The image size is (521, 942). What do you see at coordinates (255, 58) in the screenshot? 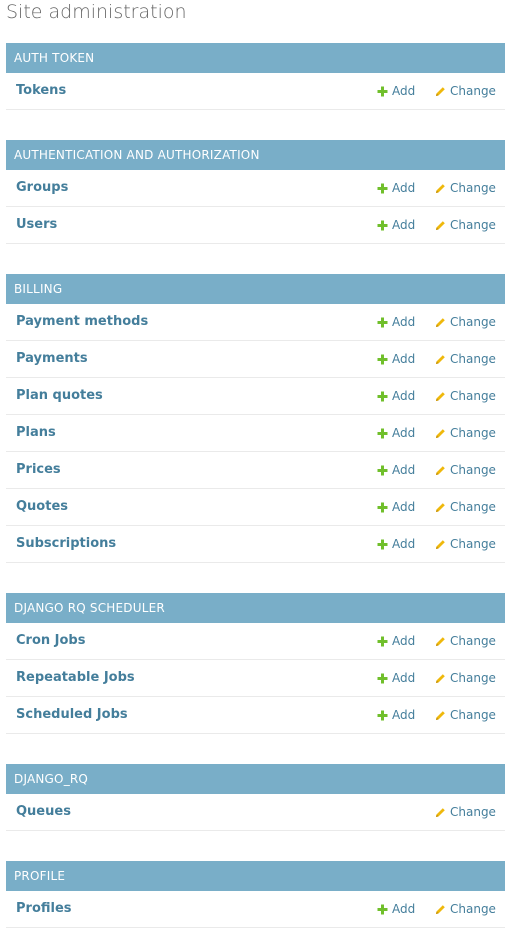
I see `module-caption: Auth Token` at bounding box center [255, 58].